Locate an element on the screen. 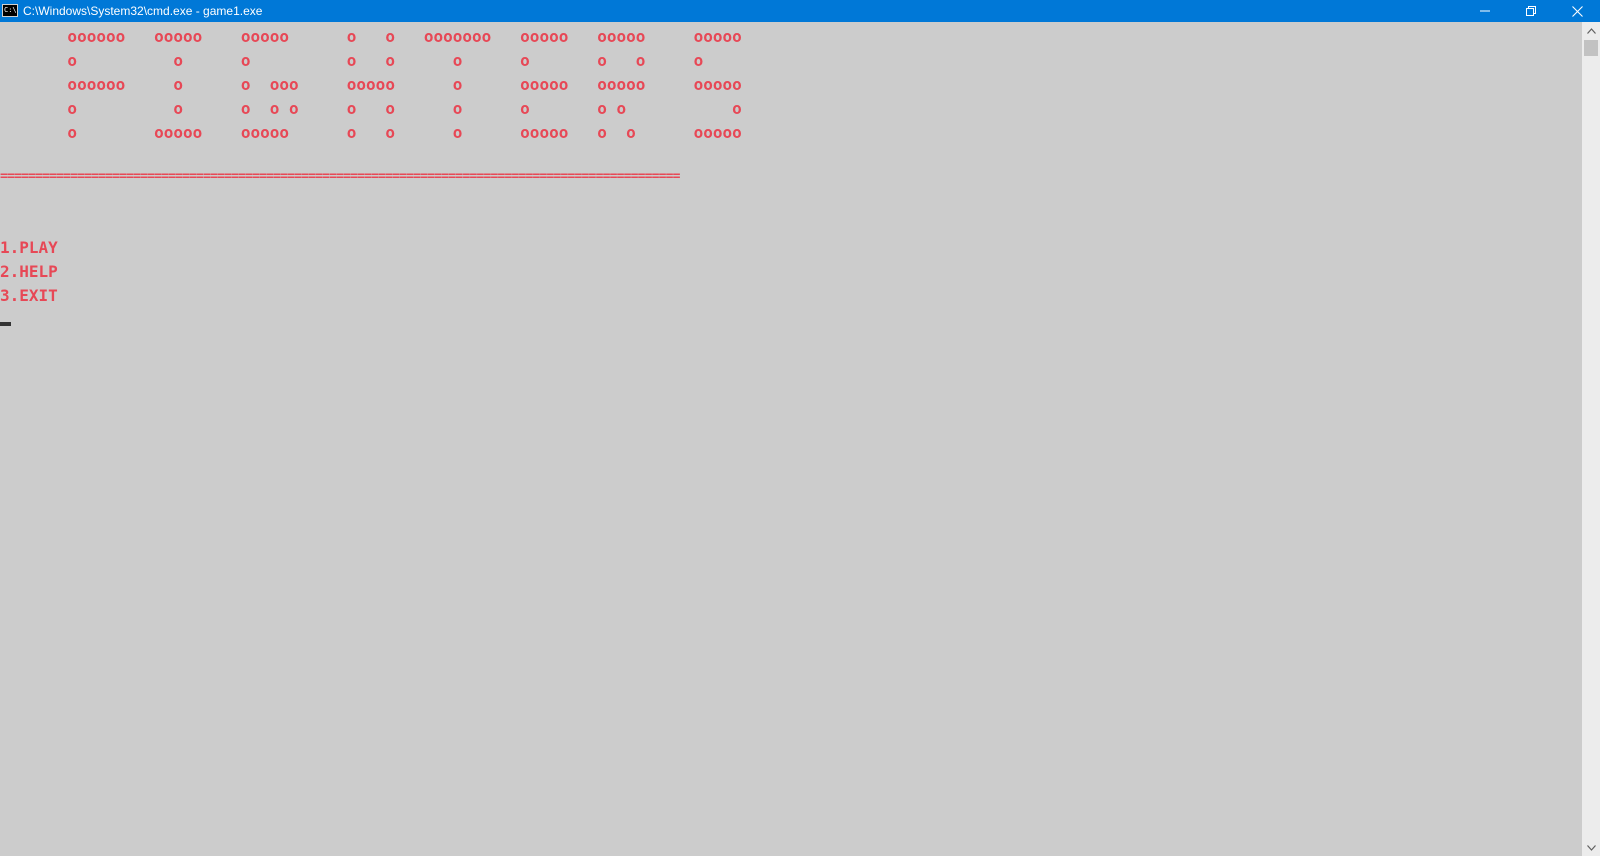  title-art-line: o o o o o o o o o o o o is located at coordinates (371, 108).